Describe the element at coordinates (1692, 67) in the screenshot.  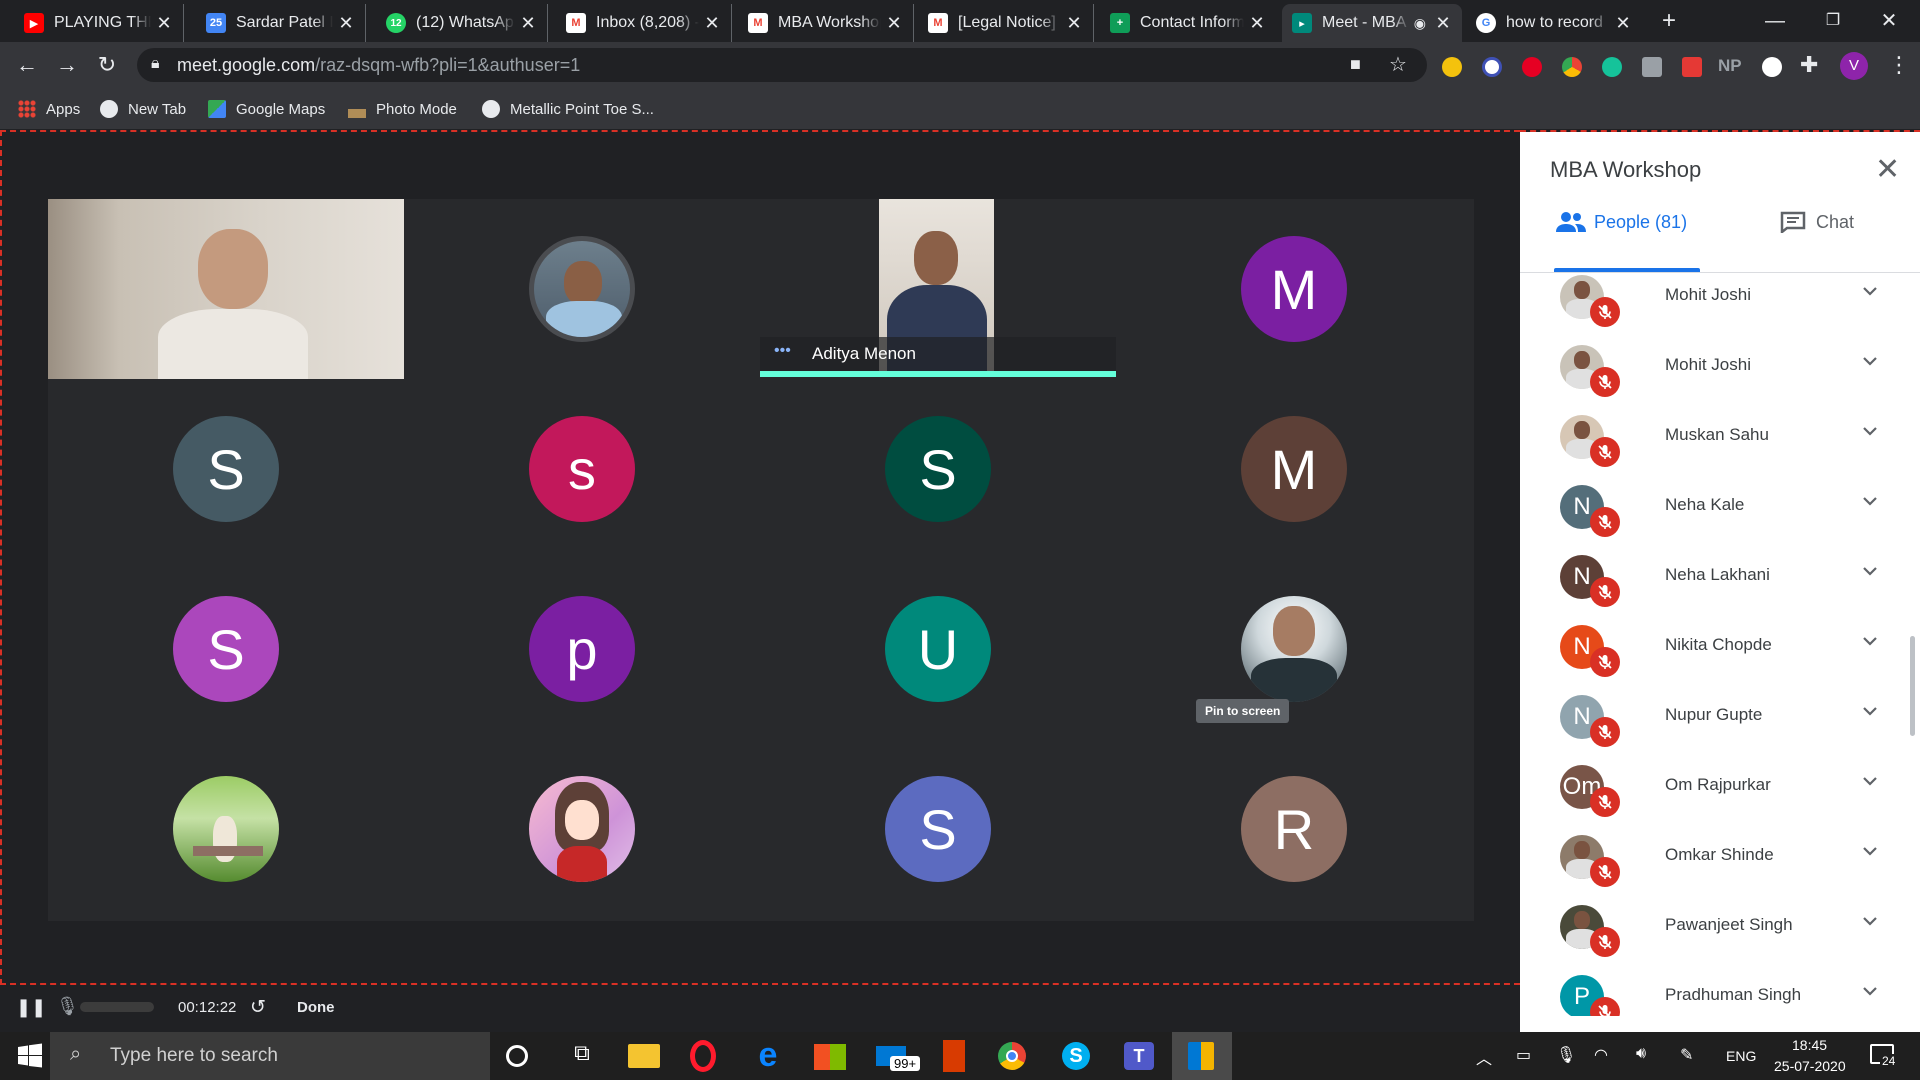
I see `extension-red-icon` at that location.